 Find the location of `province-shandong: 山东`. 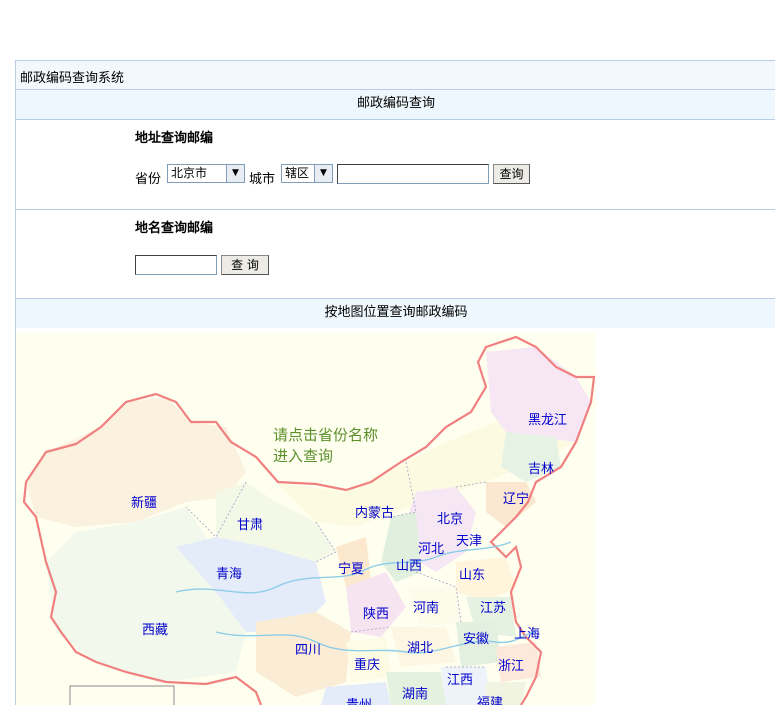

province-shandong: 山东 is located at coordinates (472, 573).